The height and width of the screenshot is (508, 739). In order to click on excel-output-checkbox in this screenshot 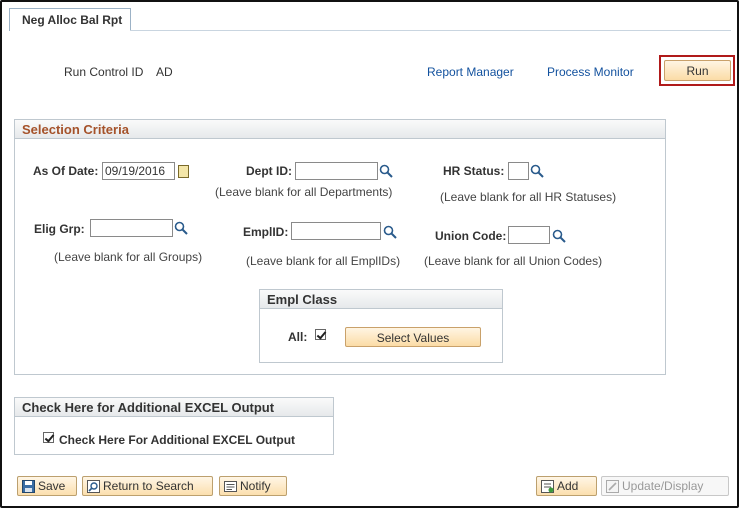, I will do `click(48, 437)`.